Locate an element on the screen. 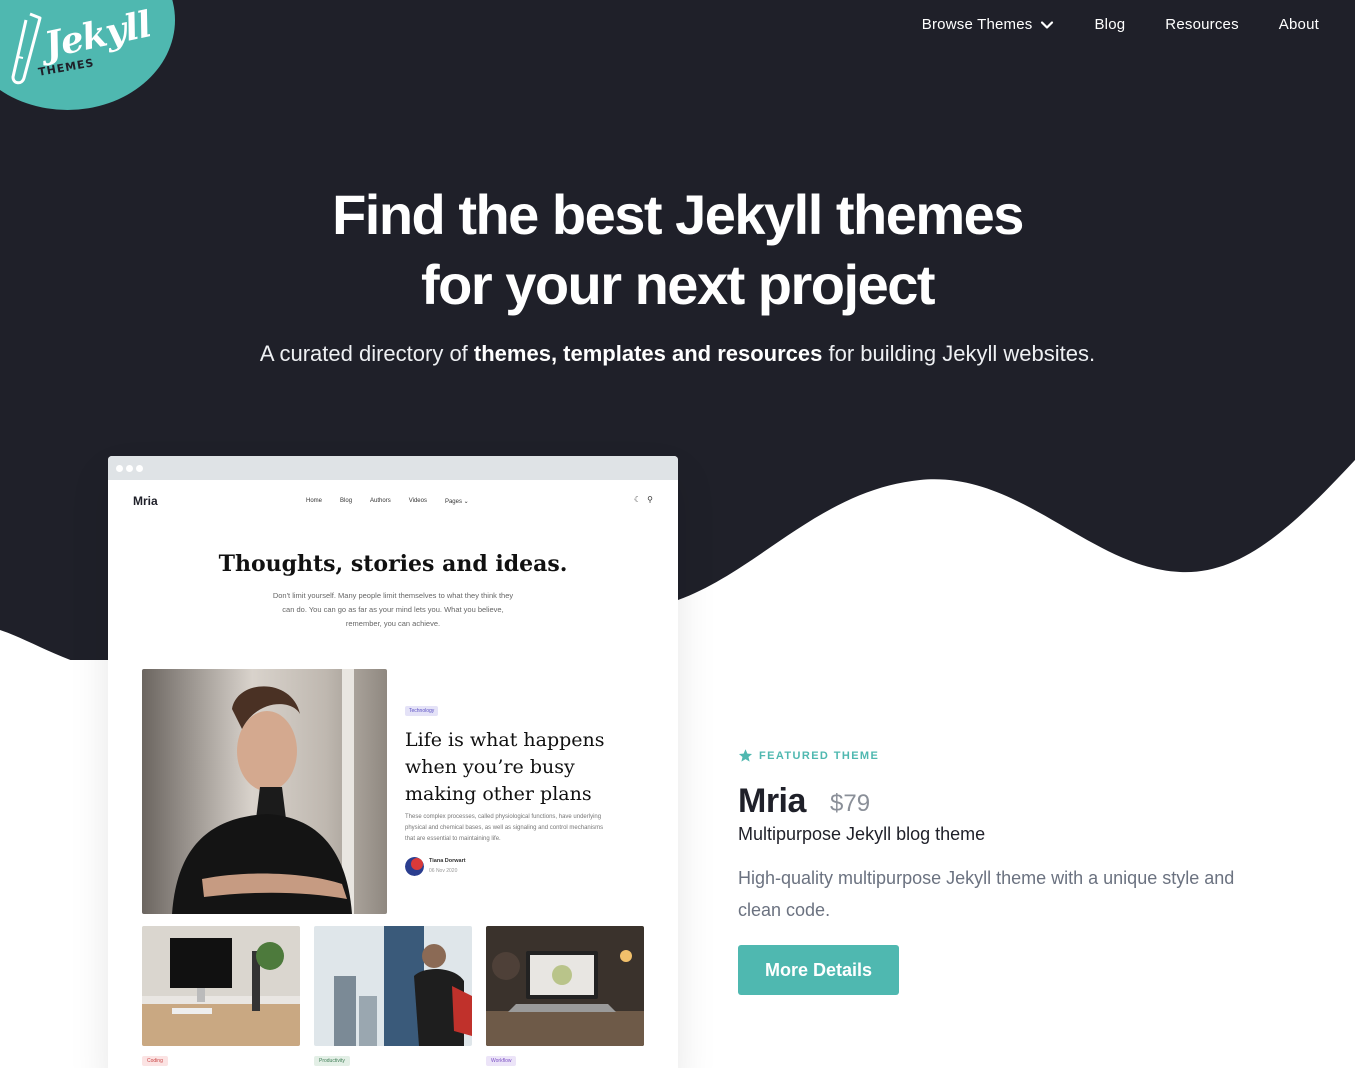 This screenshot has height=1068, width=1355. preview-link: Pages ⌄ is located at coordinates (456, 502).